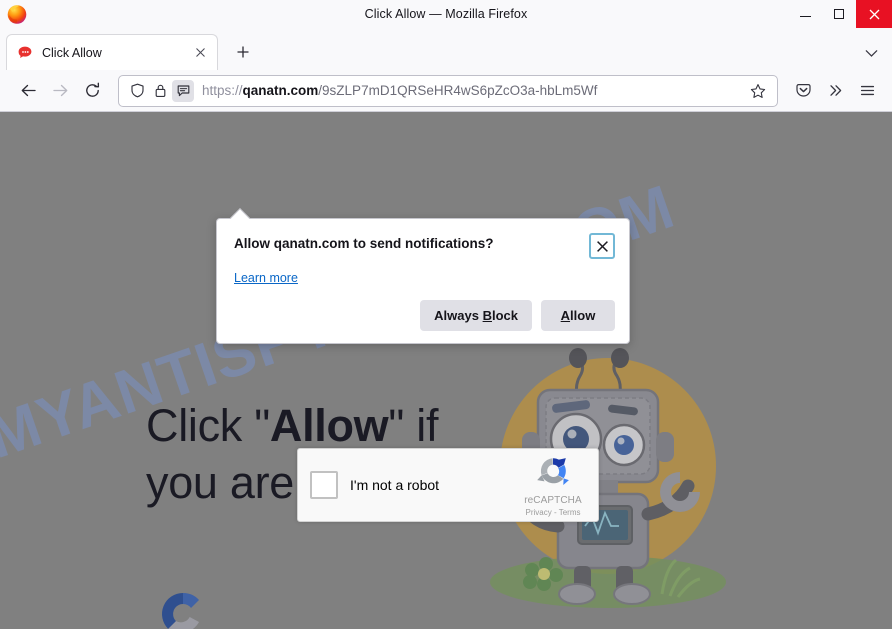  What do you see at coordinates (208, 425) in the screenshot?
I see `headline-part1: Click "` at bounding box center [208, 425].